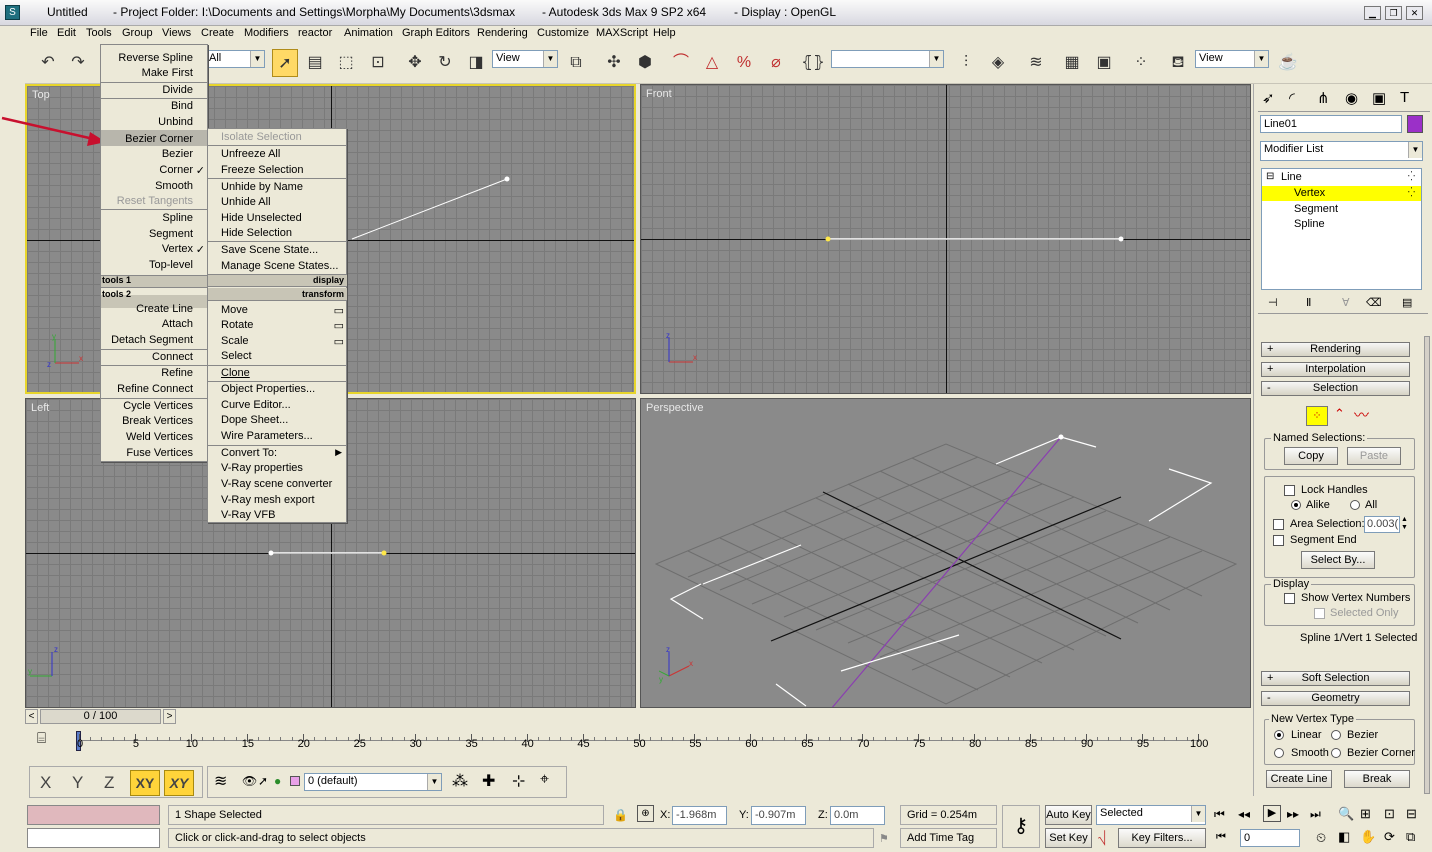 This screenshot has width=1432, height=852. Describe the element at coordinates (645, 63) in the screenshot. I see `keyboard-shortcut-icon: ⬢` at that location.